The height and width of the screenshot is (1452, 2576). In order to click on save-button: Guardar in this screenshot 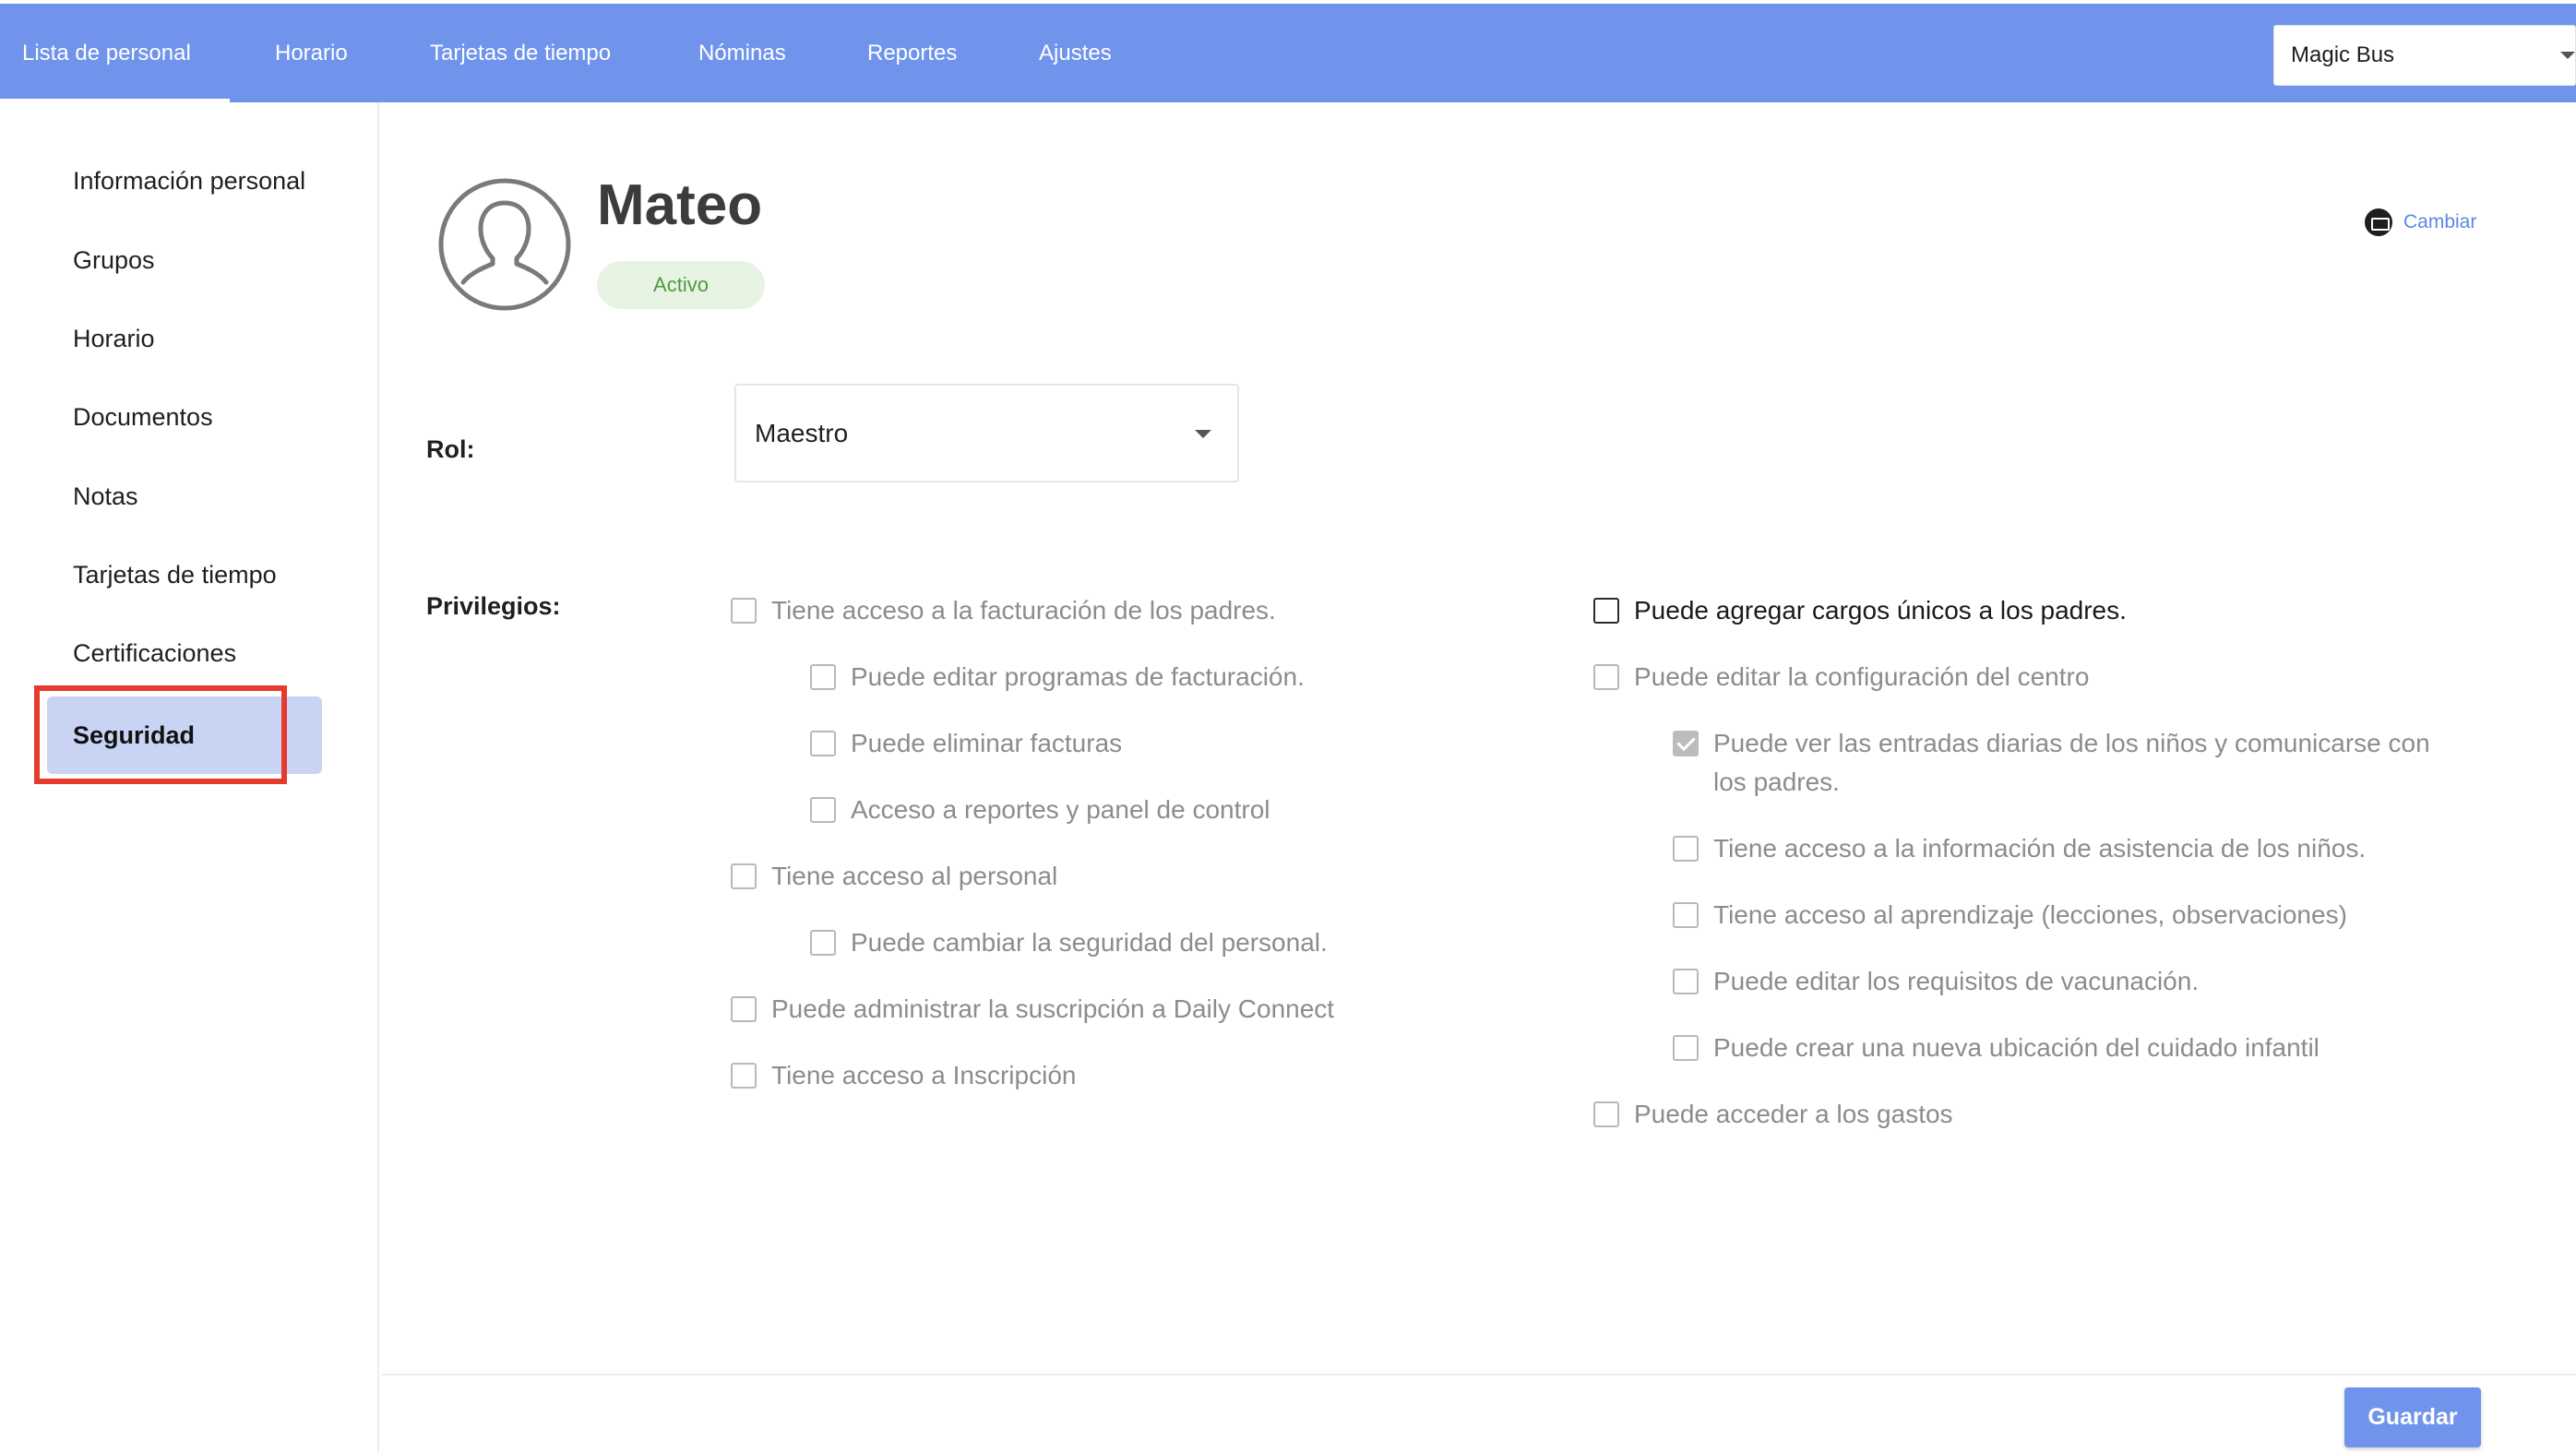, I will do `click(2412, 1417)`.